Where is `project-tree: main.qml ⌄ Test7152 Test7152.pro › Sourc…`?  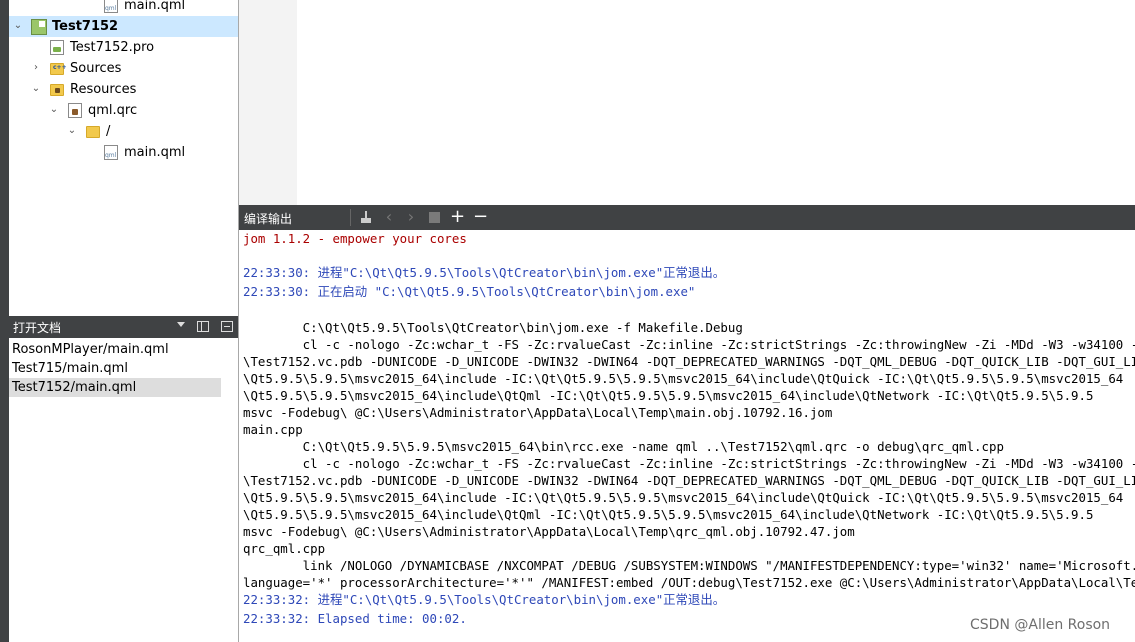
project-tree: main.qml ⌄ Test7152 Test7152.pro › Sourc… is located at coordinates (123, 156).